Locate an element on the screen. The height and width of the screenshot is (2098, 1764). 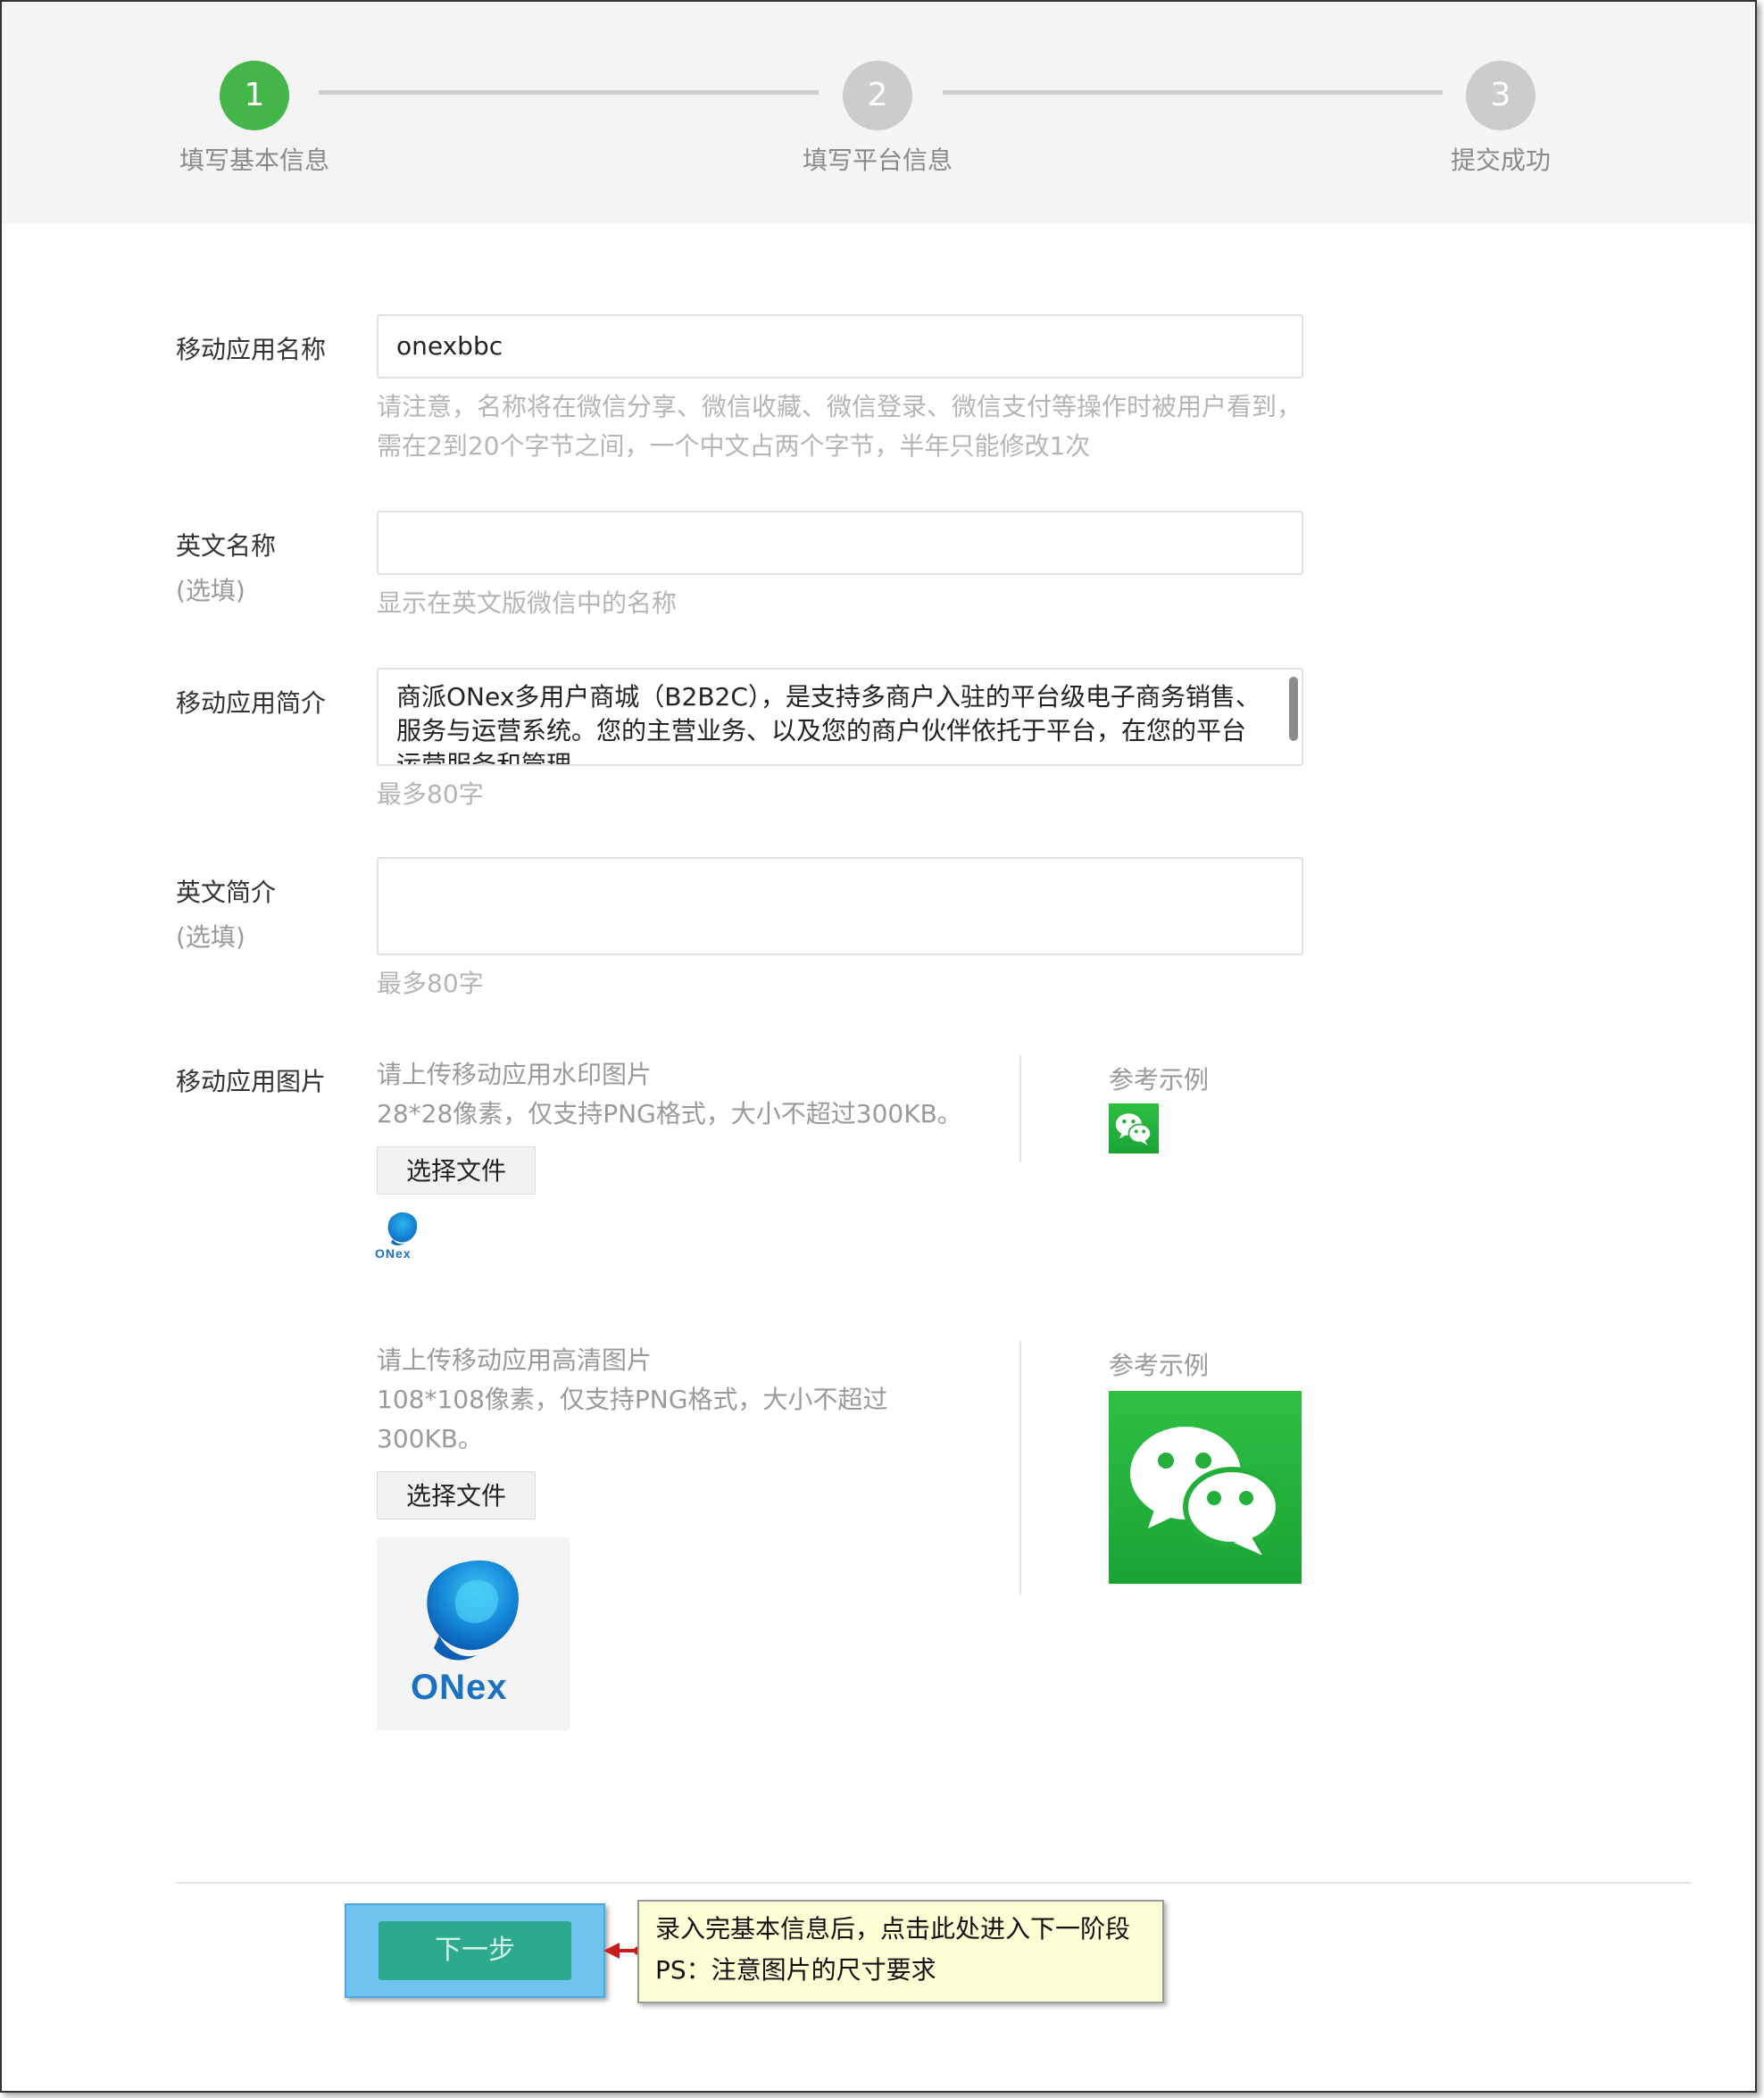
app-images-label-text: 移动应用图片 is located at coordinates (252, 1081).